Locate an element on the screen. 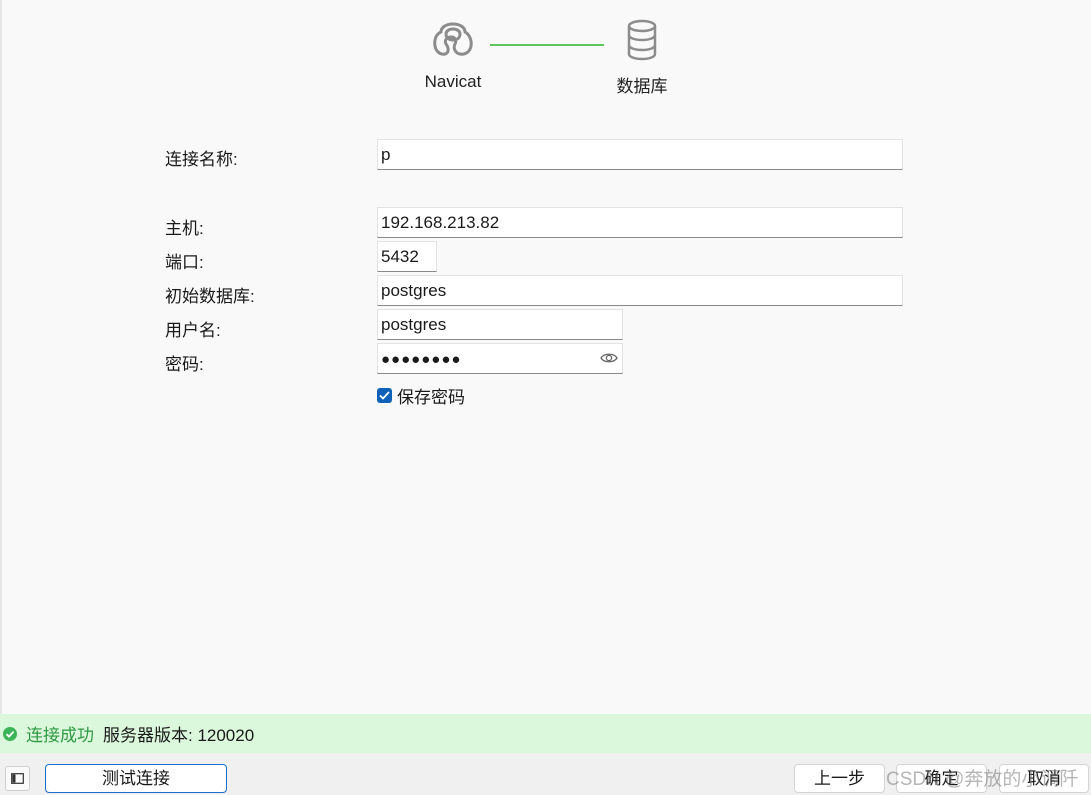  connection-name-field: p is located at coordinates (640, 154).